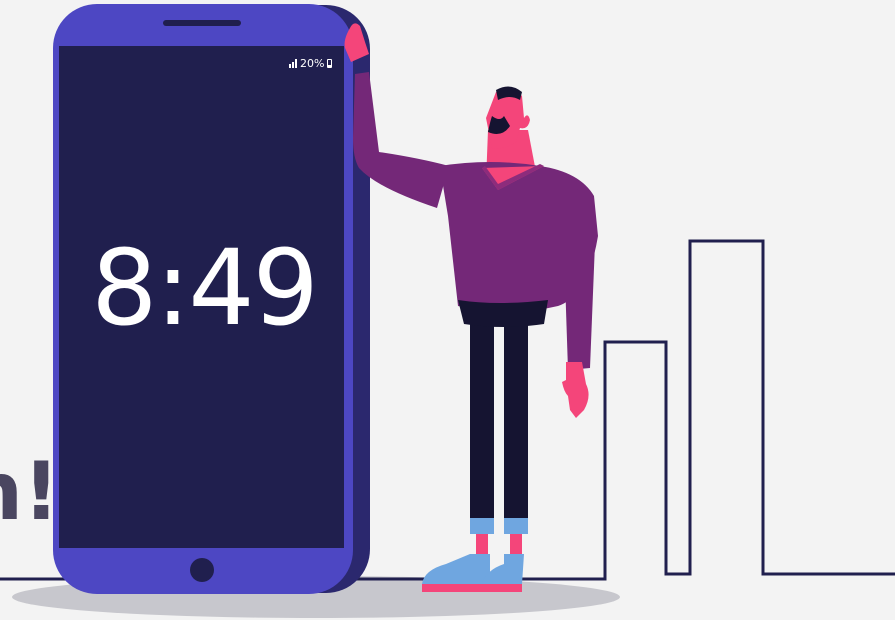 The image size is (895, 620). What do you see at coordinates (30, 491) in the screenshot?
I see `partial-heading-text: n!` at bounding box center [30, 491].